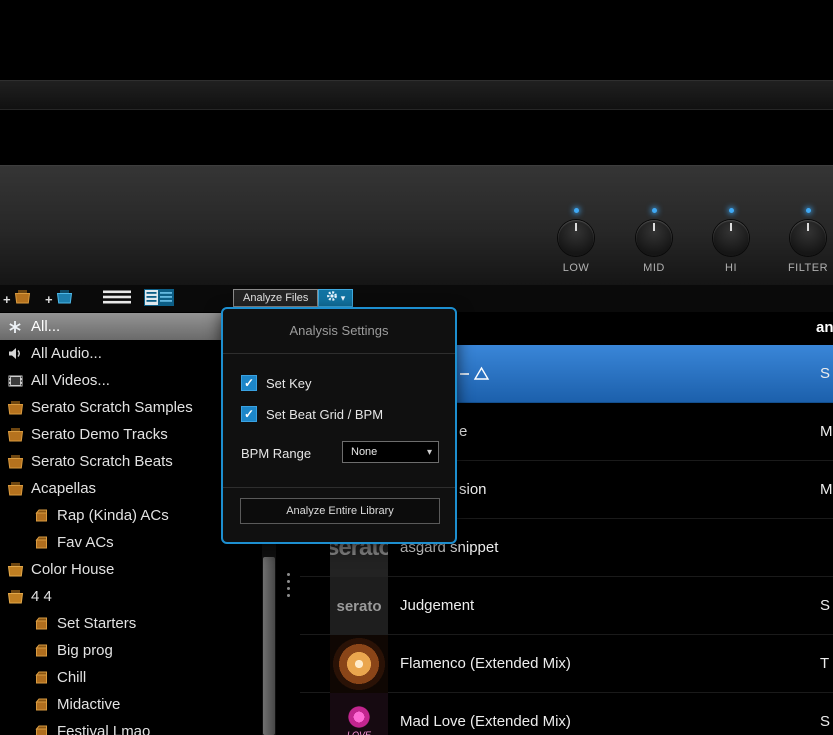 The image size is (833, 735). I want to click on sidebar-item-set-starters: Set Starters, so click(110, 623).